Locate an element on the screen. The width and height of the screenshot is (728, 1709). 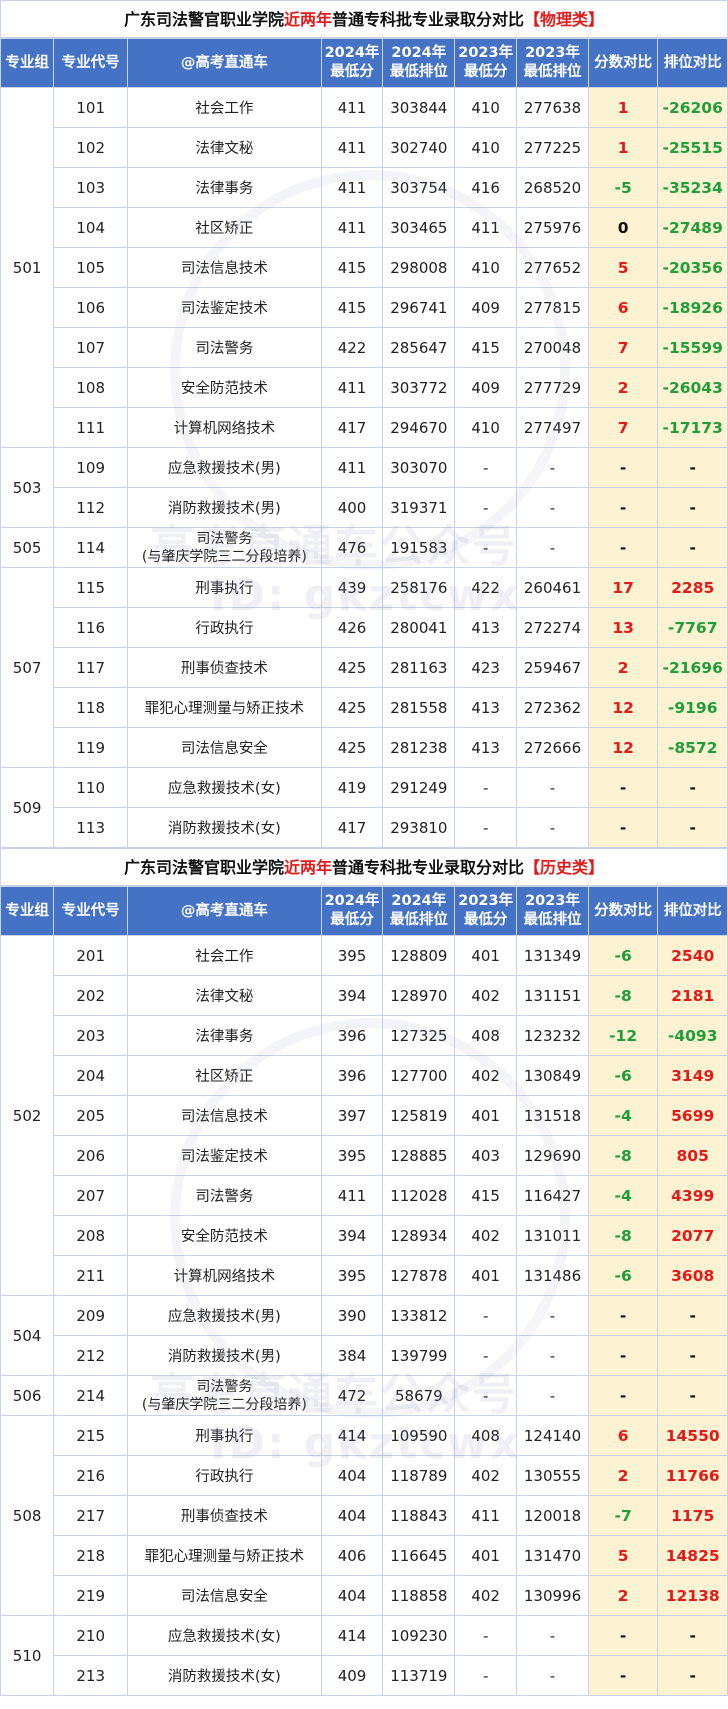
column-header: 2023年 最低分 is located at coordinates (486, 63).